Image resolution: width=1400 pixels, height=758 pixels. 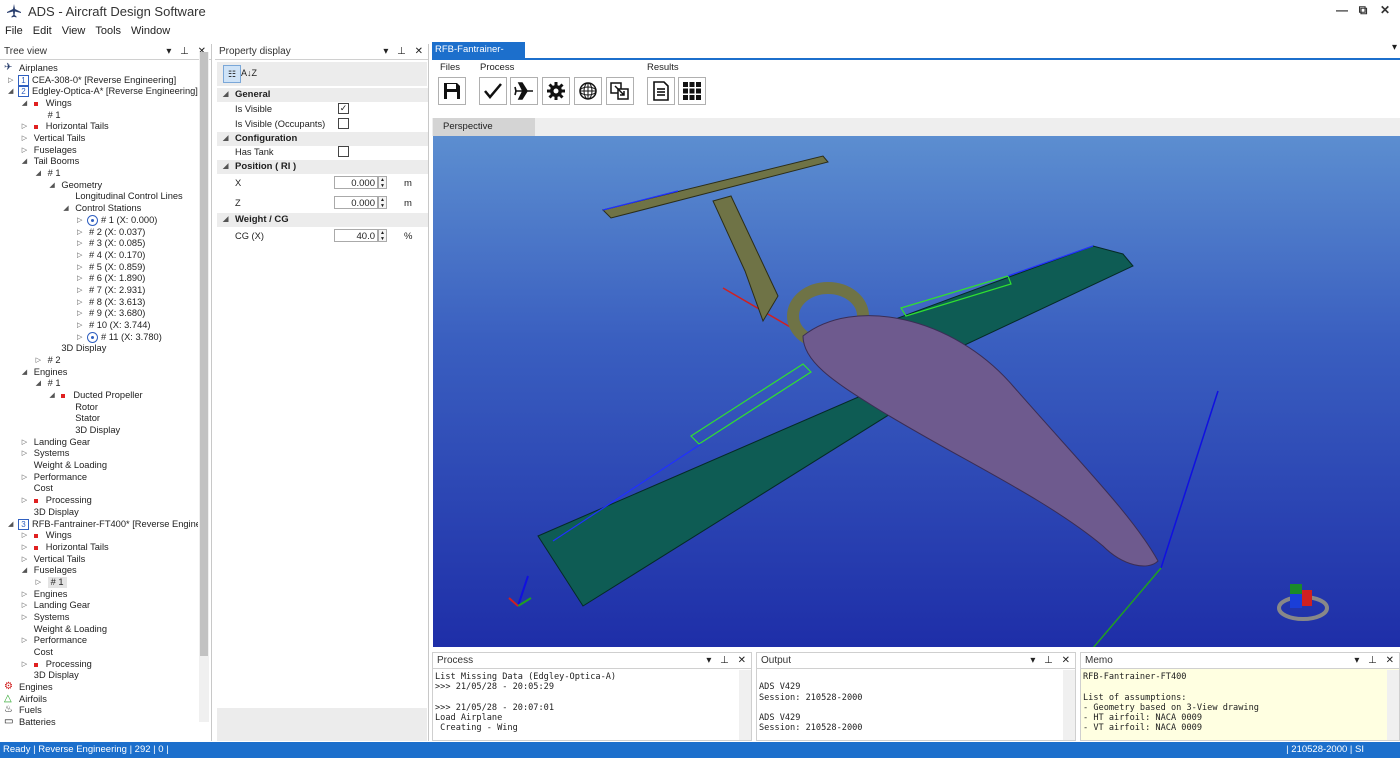 I want to click on memo-scrollbar, so click(x=1393, y=705).